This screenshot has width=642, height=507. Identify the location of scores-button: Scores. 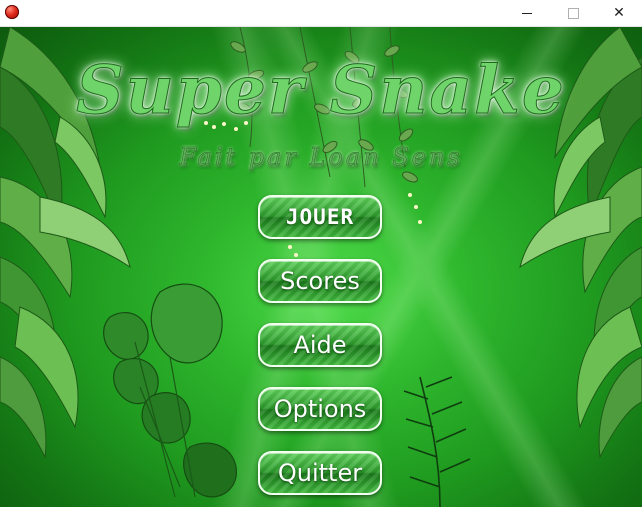
(320, 281).